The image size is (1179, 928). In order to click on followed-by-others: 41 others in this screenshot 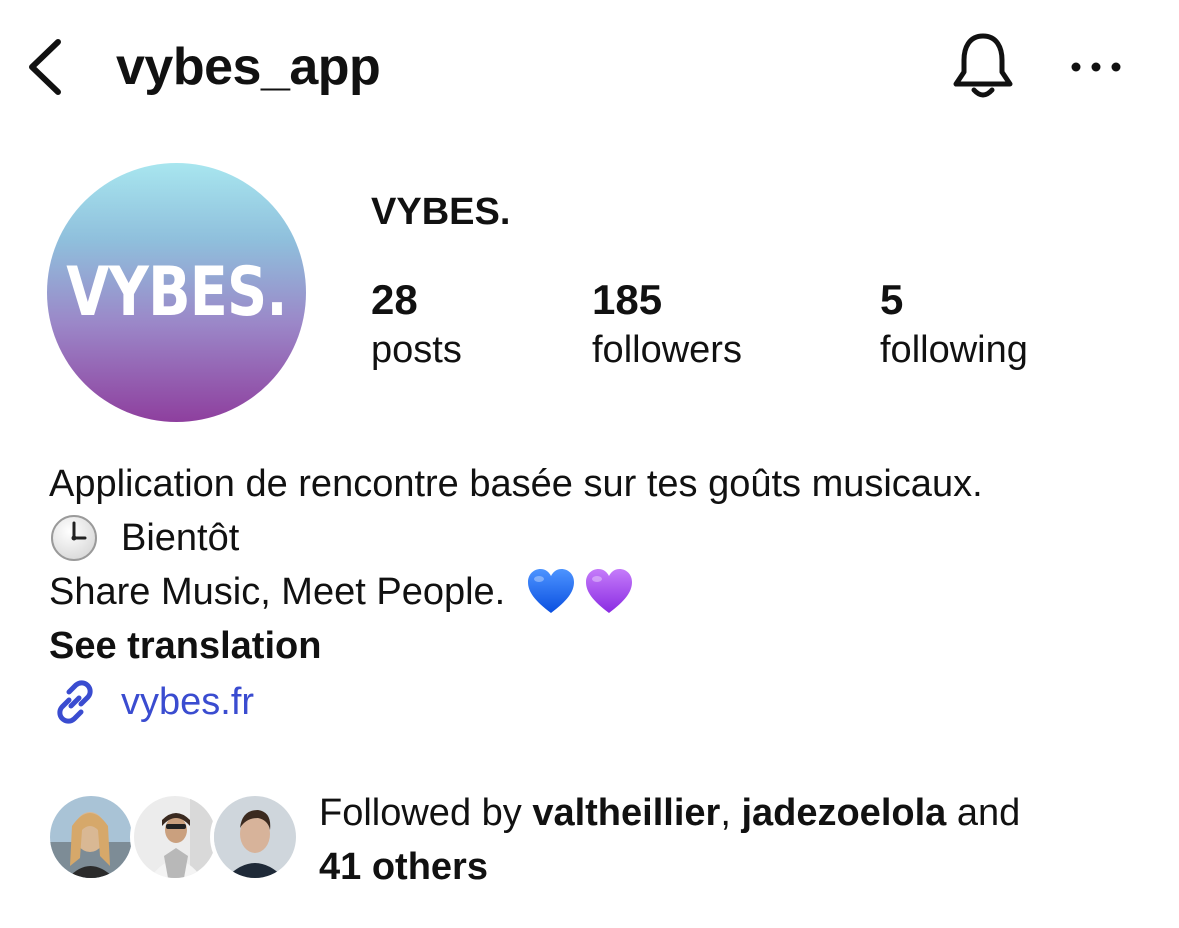, I will do `click(403, 867)`.